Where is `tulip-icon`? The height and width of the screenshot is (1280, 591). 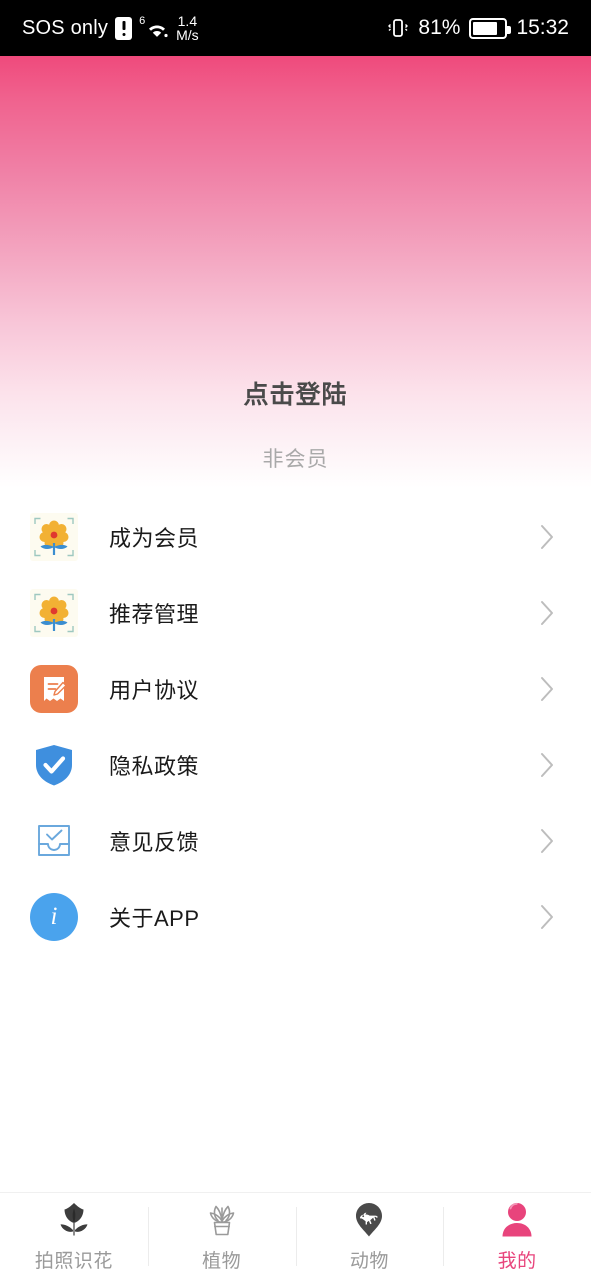
tulip-icon is located at coordinates (74, 1220).